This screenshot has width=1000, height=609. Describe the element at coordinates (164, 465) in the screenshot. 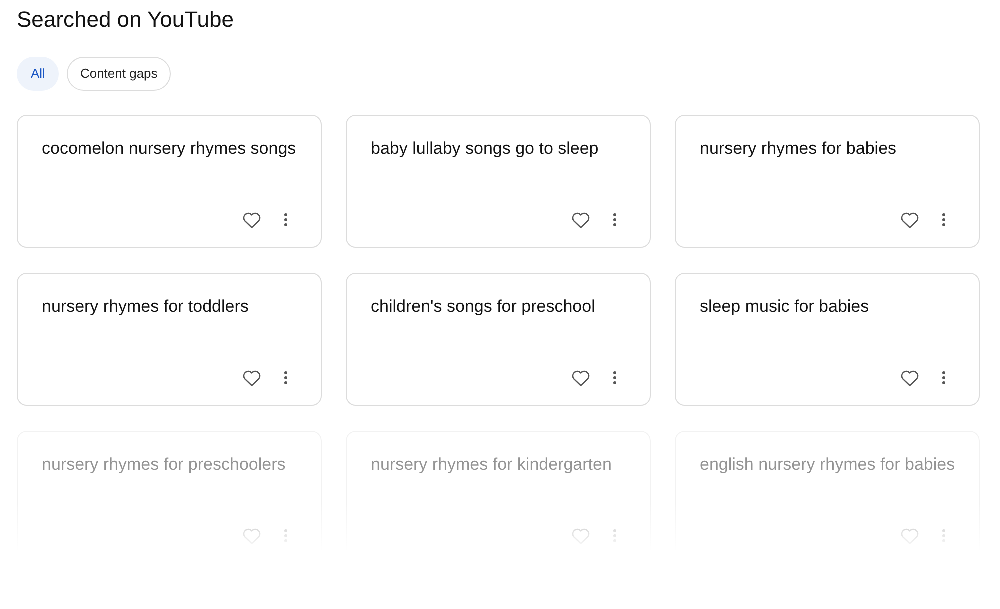

I see `search-query: nursery rhymes for preschoolers` at that location.